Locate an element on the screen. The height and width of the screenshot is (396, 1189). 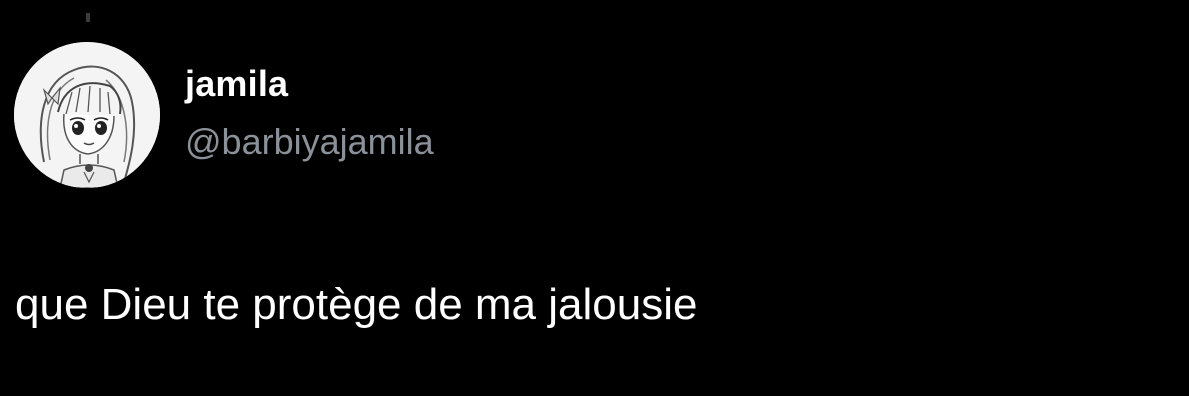
avatar is located at coordinates (87, 115).